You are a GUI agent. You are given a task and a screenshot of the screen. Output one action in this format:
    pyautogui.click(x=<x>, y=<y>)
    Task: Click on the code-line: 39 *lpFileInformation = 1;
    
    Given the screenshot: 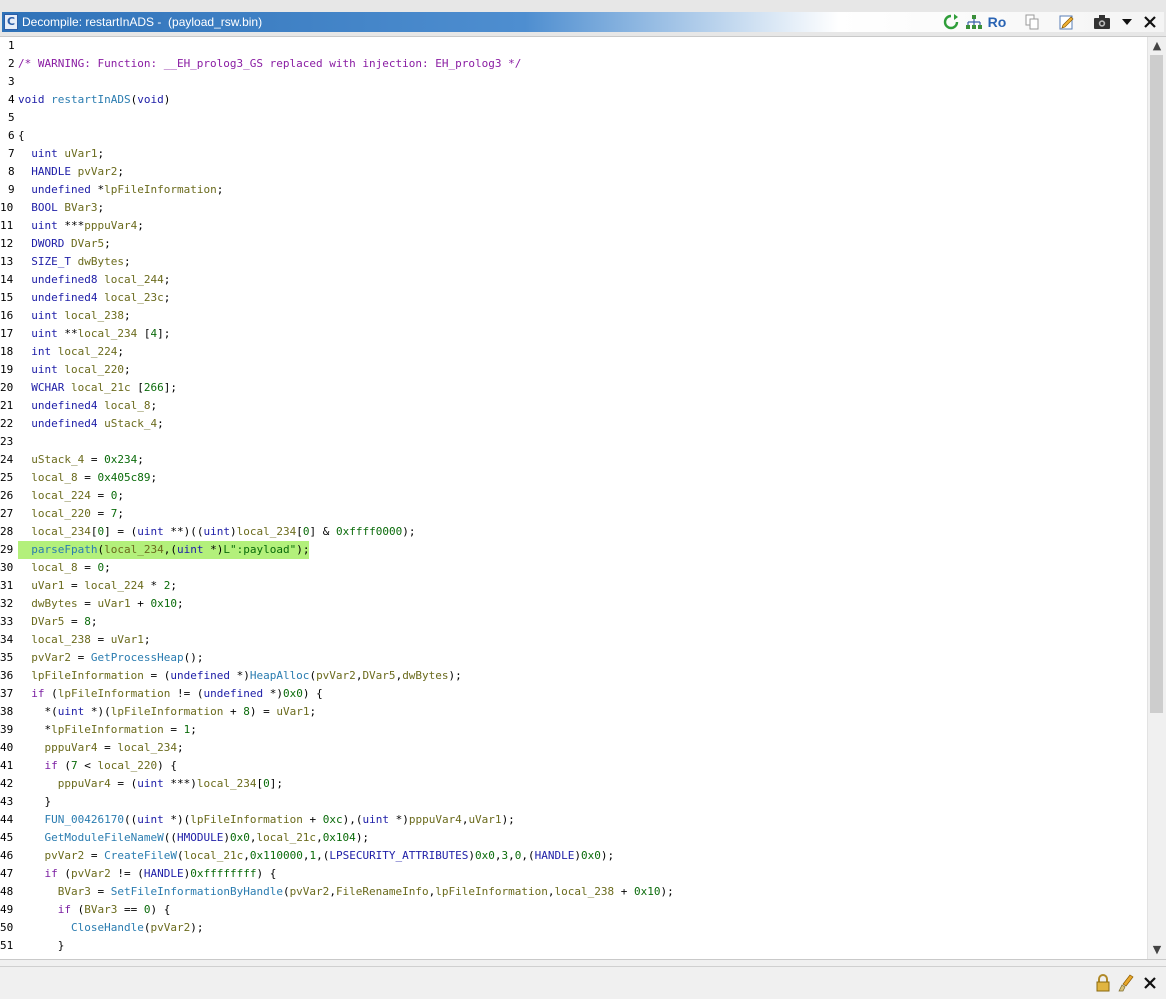 What is the action you would take?
    pyautogui.click(x=573, y=730)
    